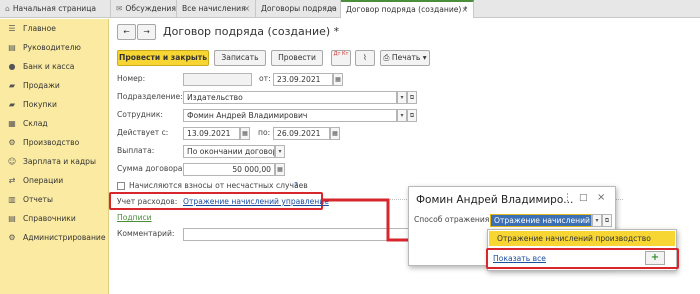 The width and height of the screenshot is (700, 294). I want to click on post-and-close-button: Провести и закрыть, so click(163, 58).